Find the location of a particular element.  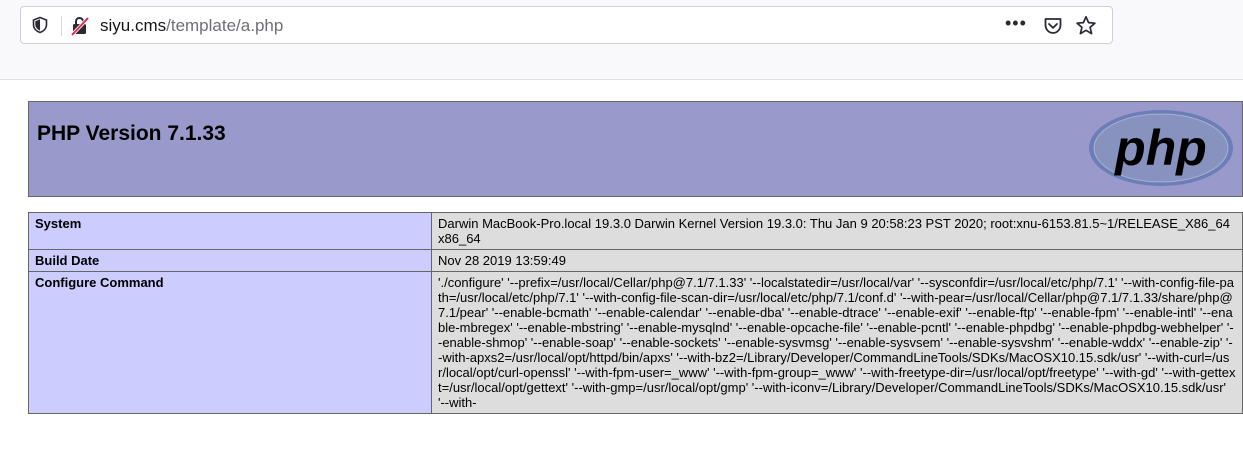

address-bar: siyu.cms/template/a.php ••• is located at coordinates (566, 25).